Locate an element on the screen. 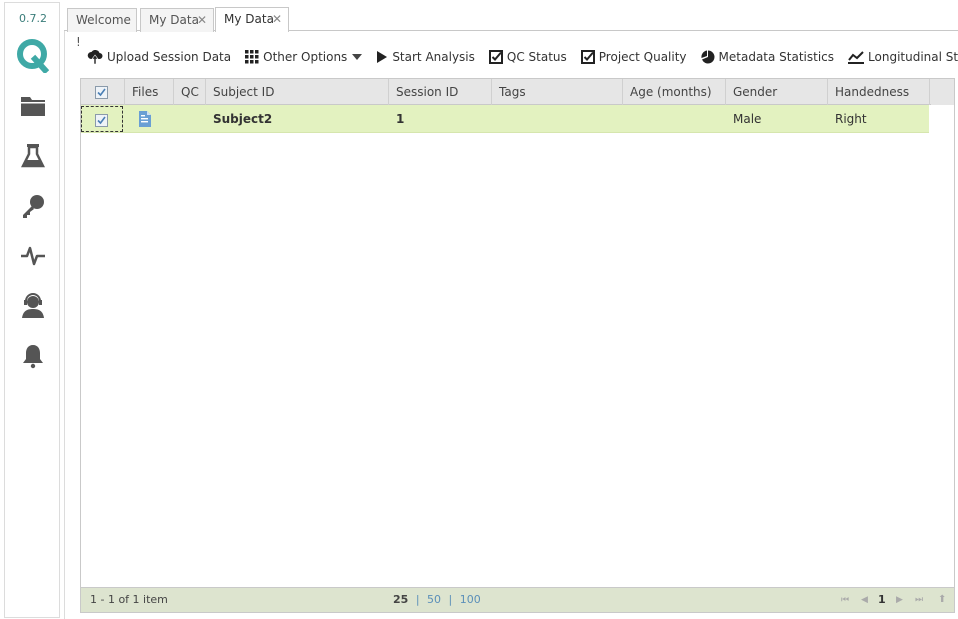 This screenshot has height=619, width=958. refresh-icon: ⬆ is located at coordinates (942, 600).